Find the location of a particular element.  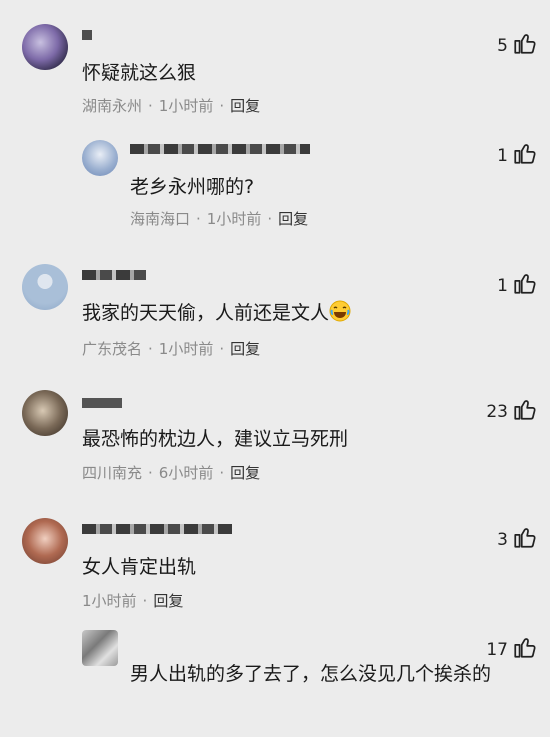

timestamp: 6小时前 is located at coordinates (186, 473).